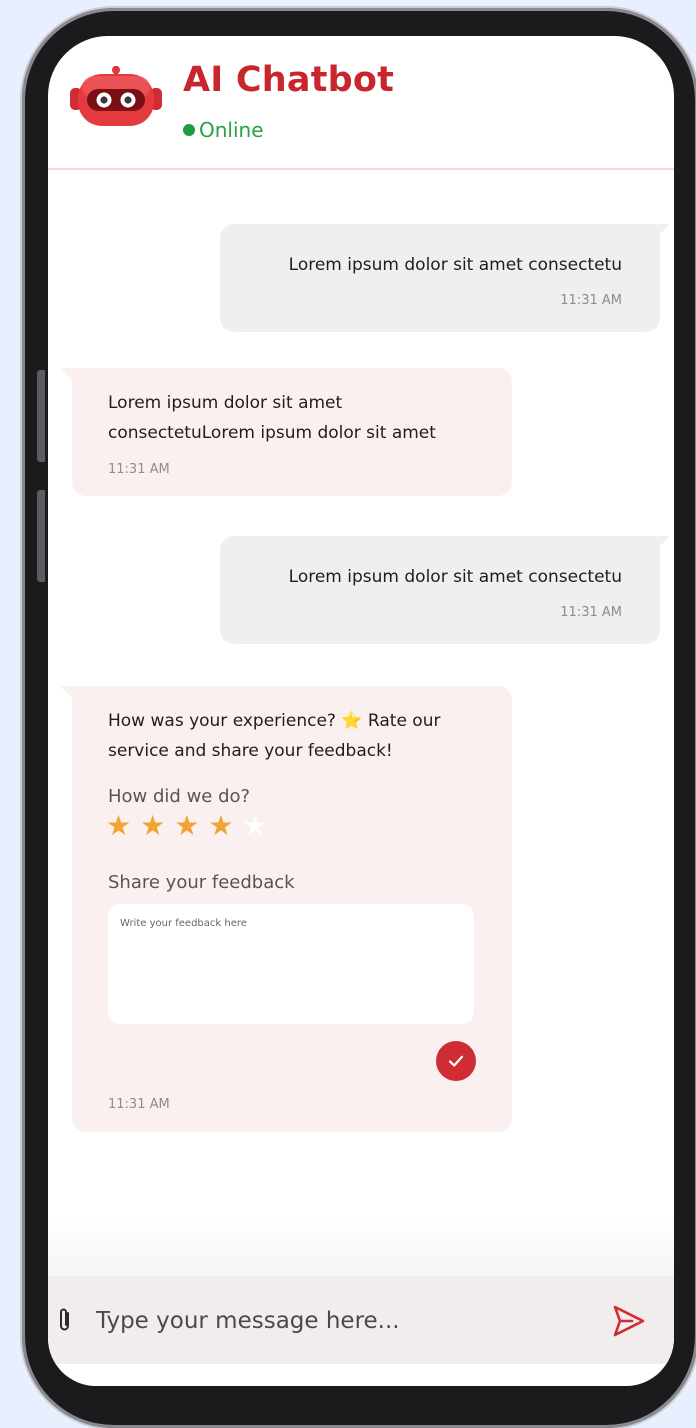 The width and height of the screenshot is (696, 1428). Describe the element at coordinates (41, 536) in the screenshot. I see `volume-down-button` at that location.